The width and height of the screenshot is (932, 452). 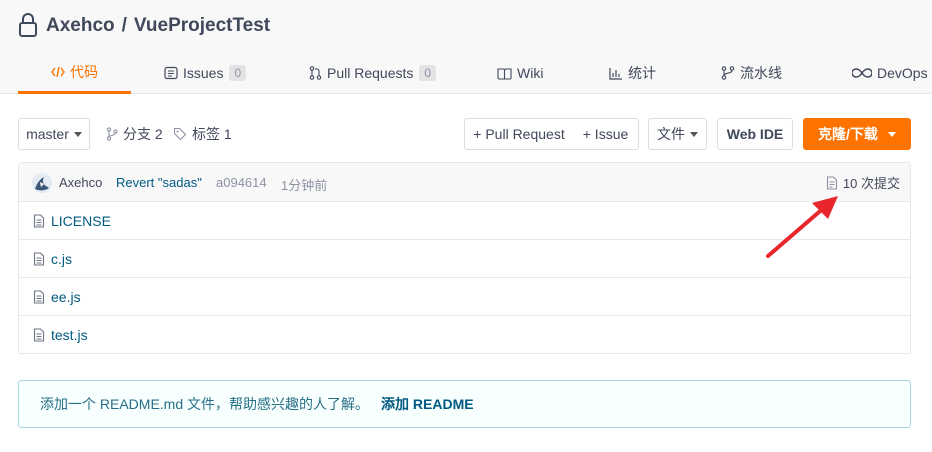 What do you see at coordinates (81, 221) in the screenshot?
I see `file-name-link: LICENSE` at bounding box center [81, 221].